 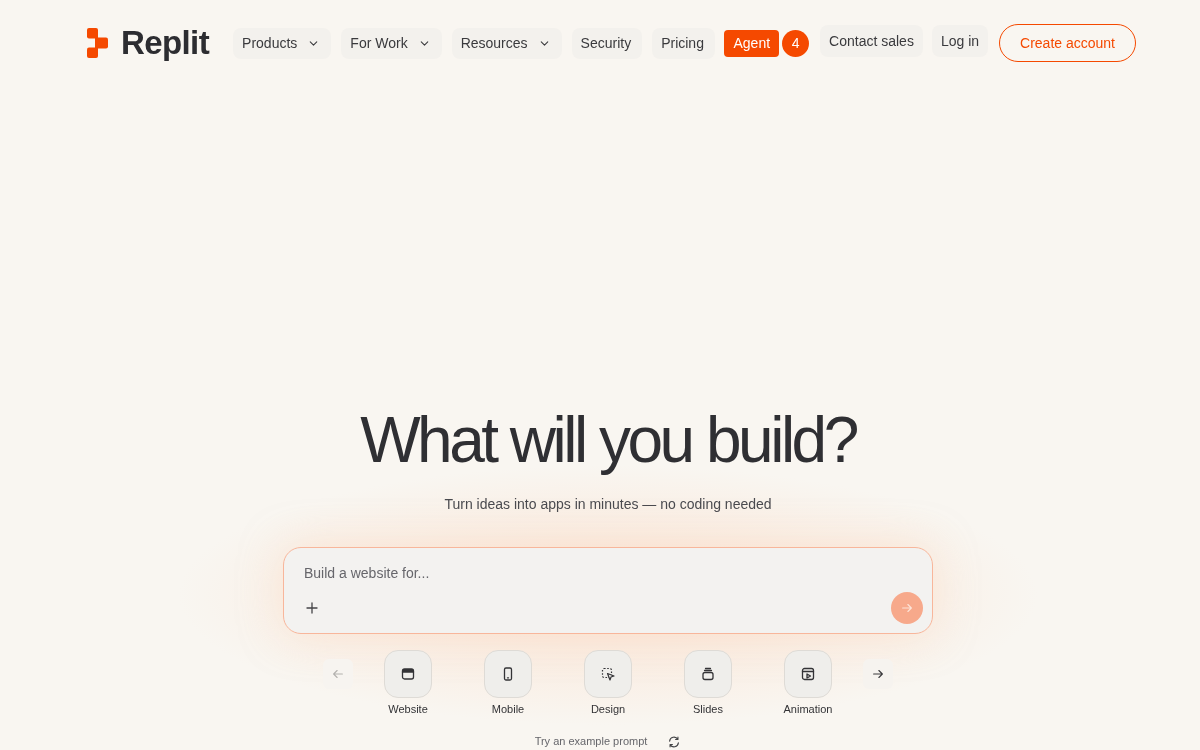 I want to click on category-label: Mobile, so click(x=508, y=709).